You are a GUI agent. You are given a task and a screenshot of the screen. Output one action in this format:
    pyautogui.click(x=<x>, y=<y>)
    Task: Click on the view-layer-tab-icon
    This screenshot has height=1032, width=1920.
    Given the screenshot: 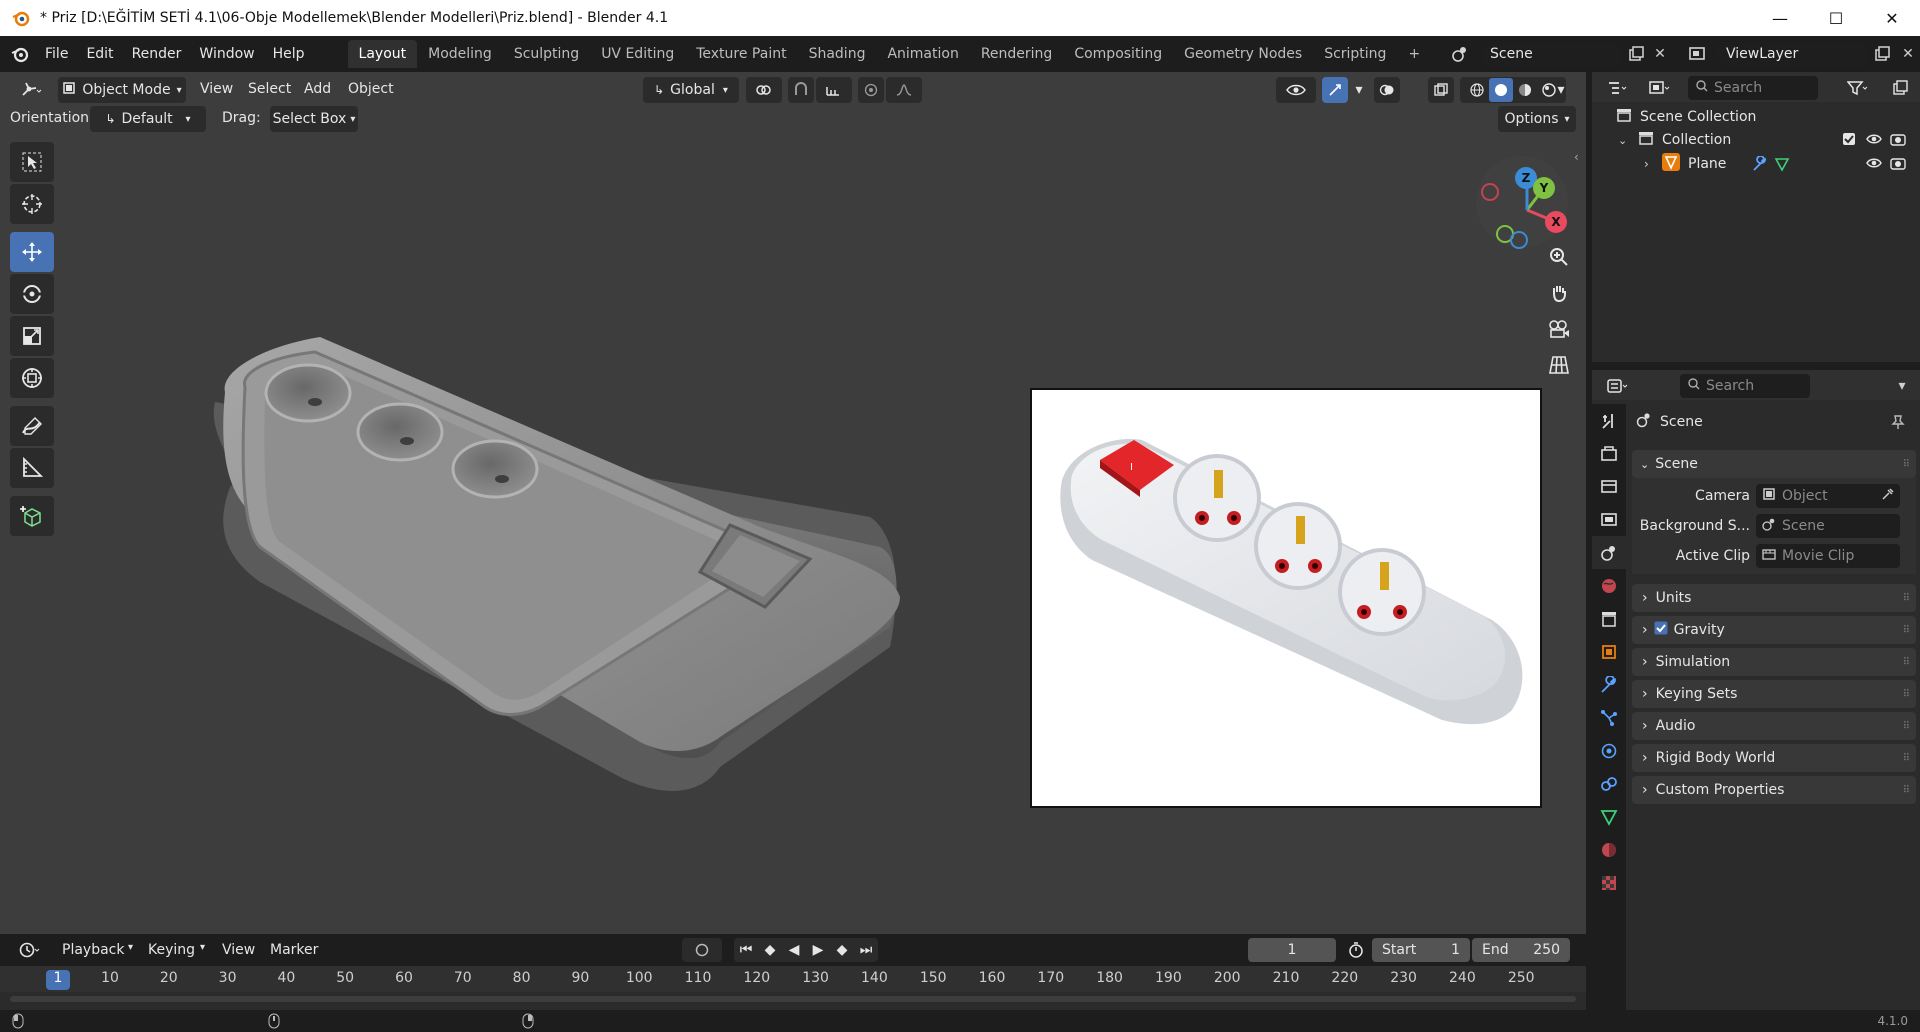 What is the action you would take?
    pyautogui.click(x=1609, y=519)
    